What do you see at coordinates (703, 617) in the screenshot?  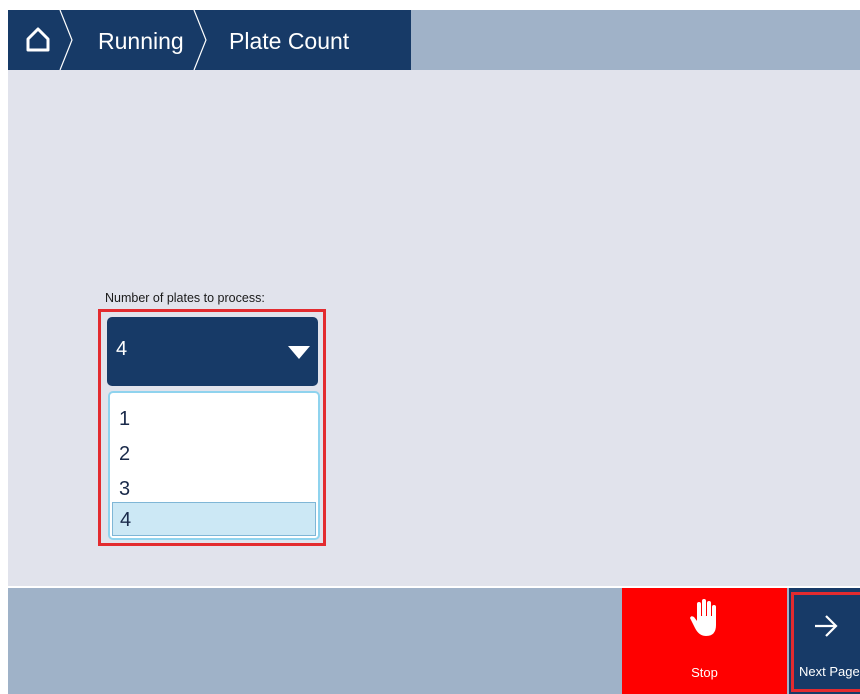 I see `hand-icon` at bounding box center [703, 617].